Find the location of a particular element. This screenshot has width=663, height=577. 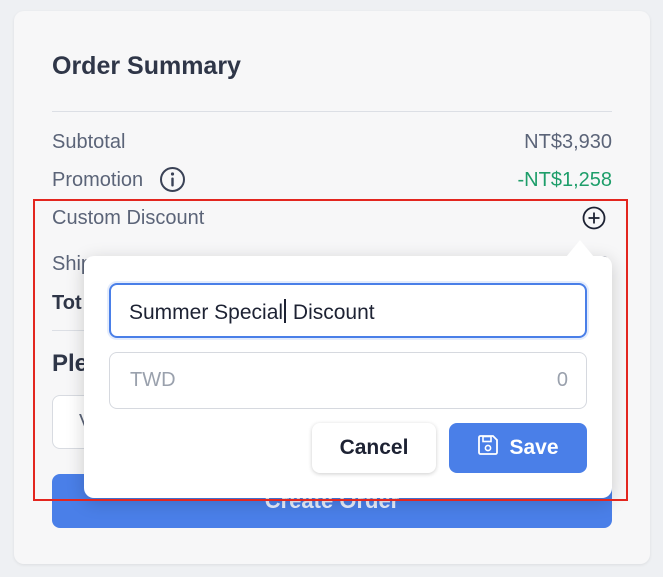

discount-name-input: Summer Special Discount is located at coordinates (348, 310).